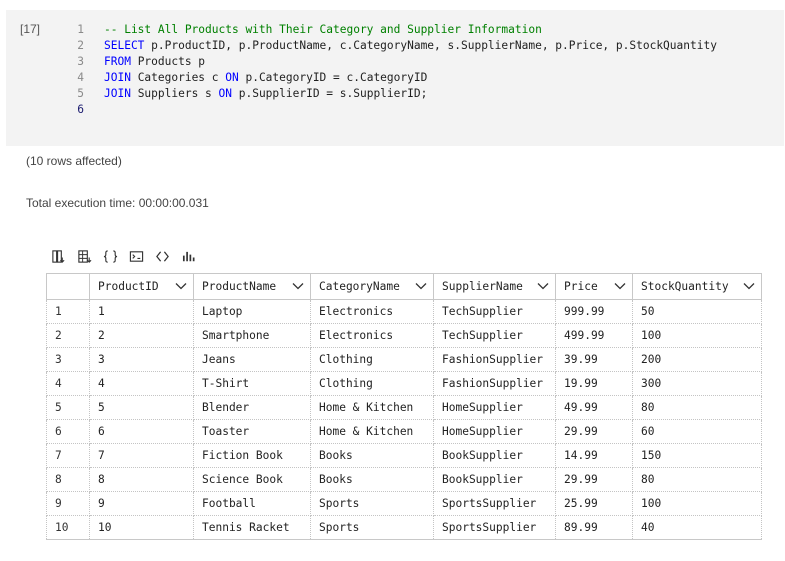 The height and width of the screenshot is (561, 785). What do you see at coordinates (252, 311) in the screenshot?
I see `cell-productname: Laptop` at bounding box center [252, 311].